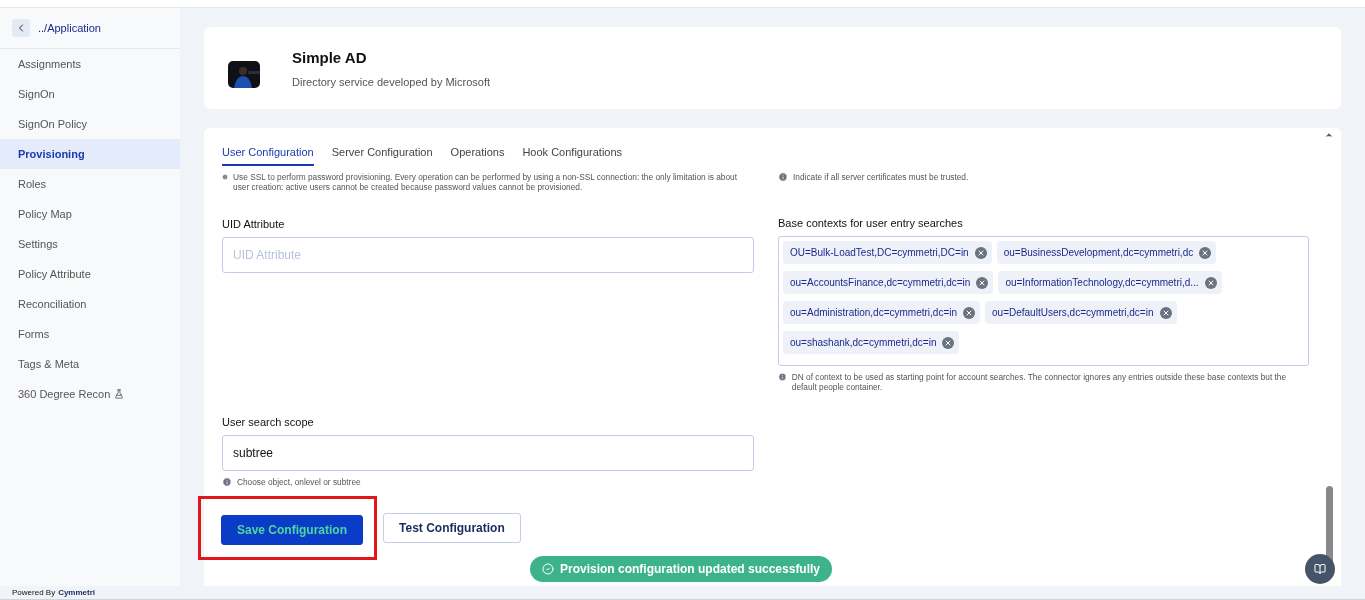 The height and width of the screenshot is (600, 1365). What do you see at coordinates (34, 592) in the screenshot?
I see `powered-by-text: Powered By` at bounding box center [34, 592].